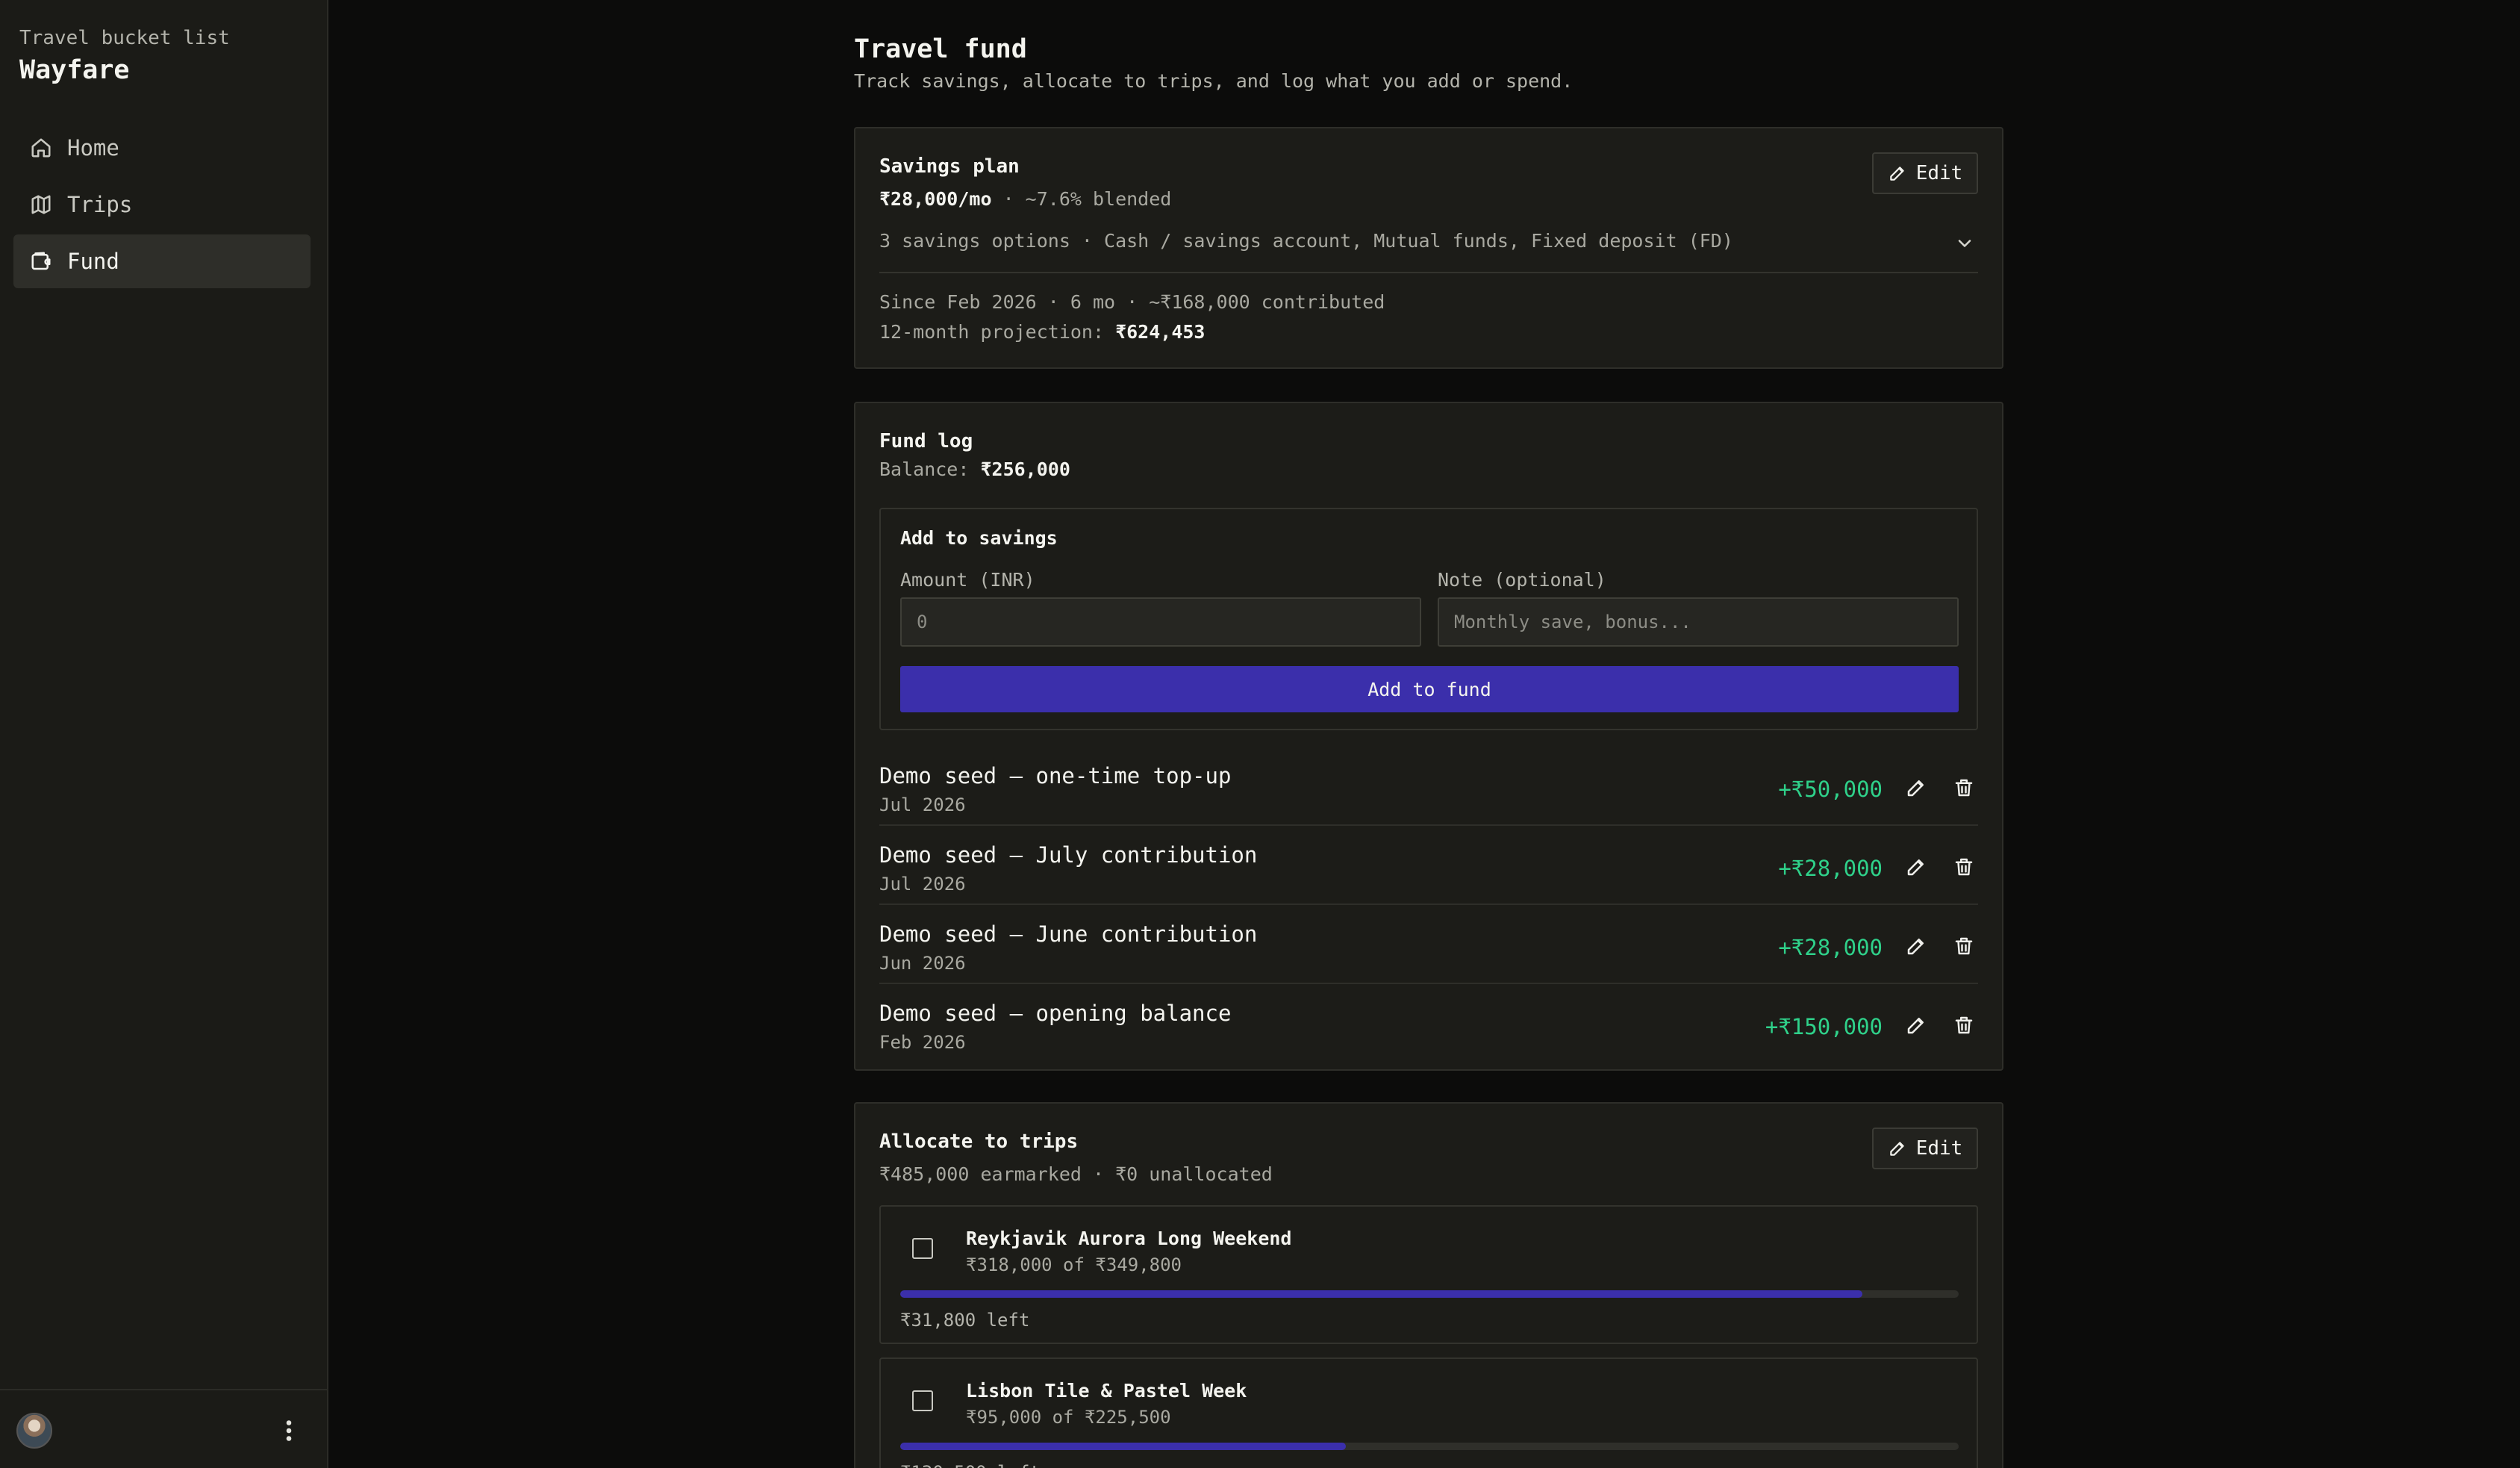  I want to click on savings-rate: ₹28,000/mo · ~7.6% blended, so click(1025, 199).